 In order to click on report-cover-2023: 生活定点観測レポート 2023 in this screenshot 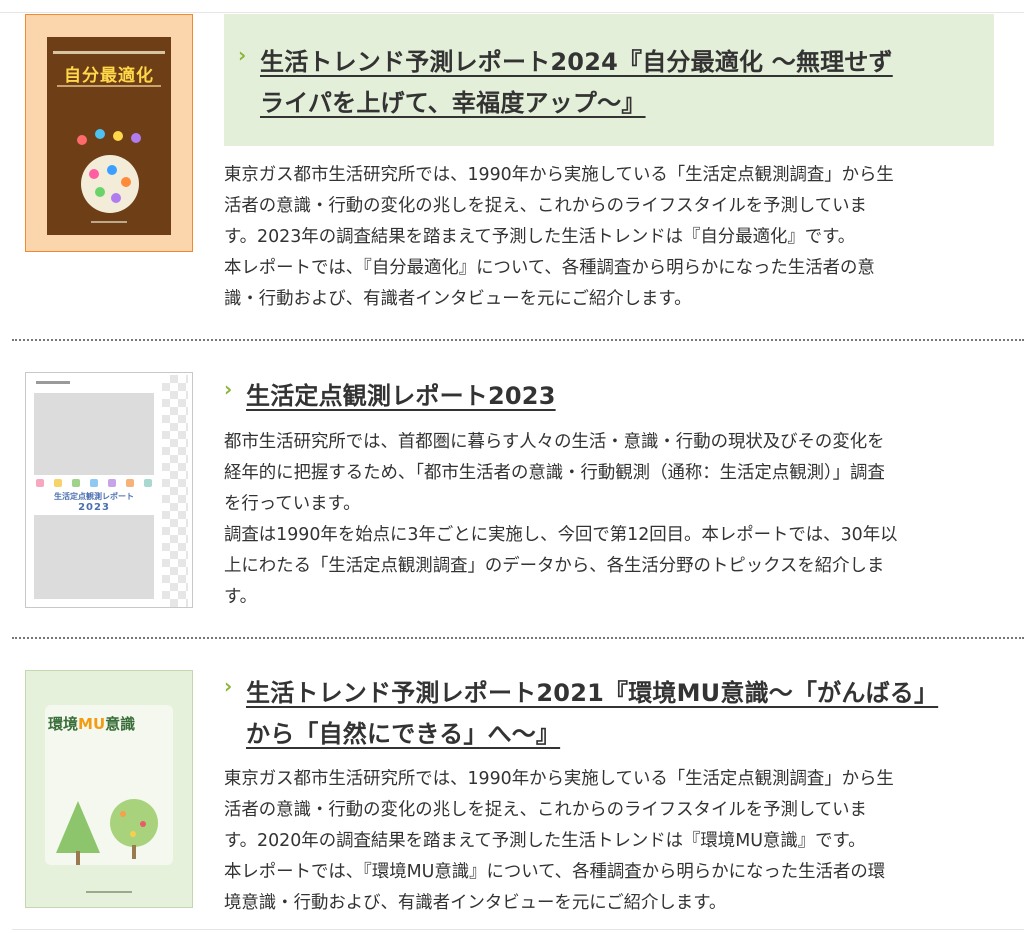, I will do `click(109, 490)`.